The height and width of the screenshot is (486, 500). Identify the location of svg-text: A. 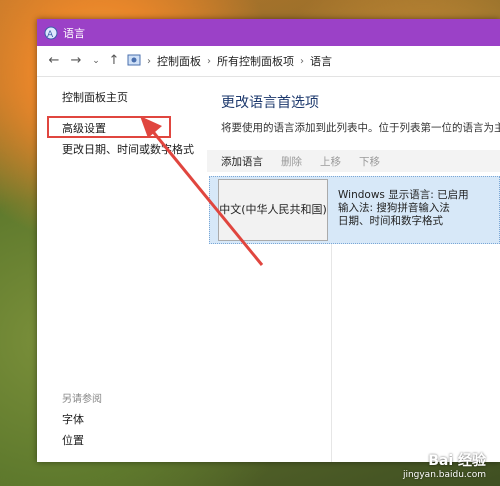
(50, 35).